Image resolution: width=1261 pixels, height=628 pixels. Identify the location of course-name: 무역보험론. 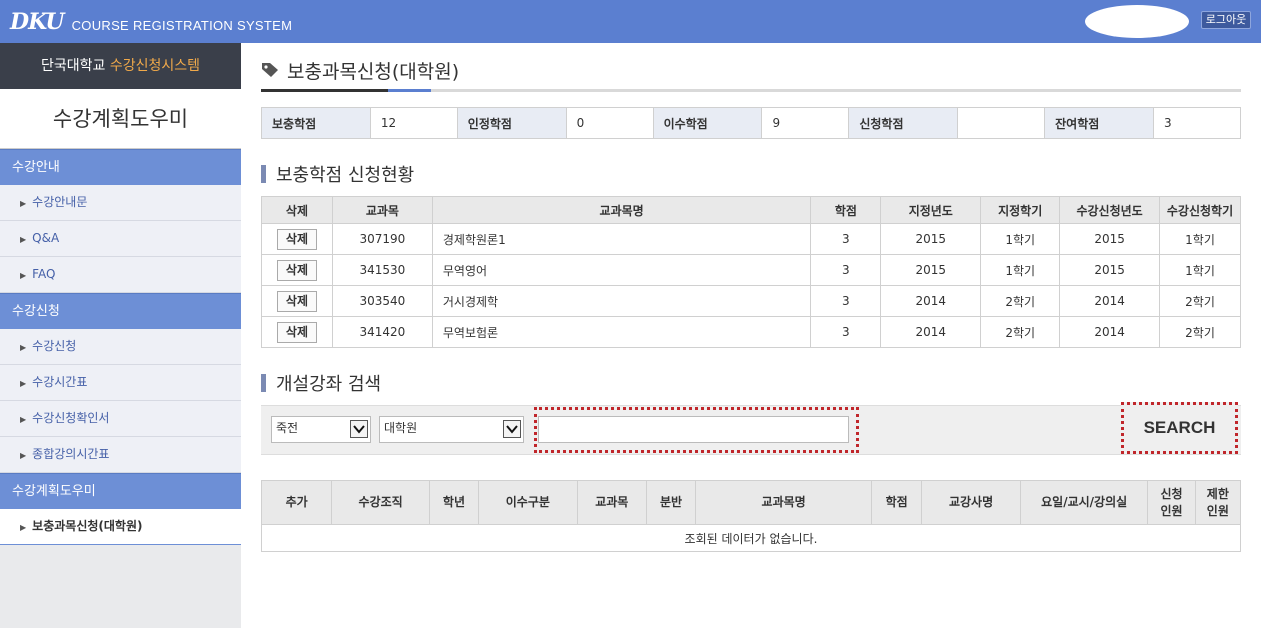
(621, 332).